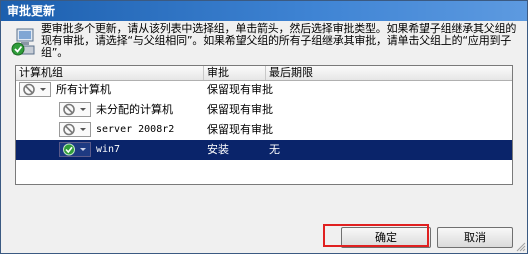  What do you see at coordinates (274, 149) in the screenshot?
I see `group-deadline: 无` at bounding box center [274, 149].